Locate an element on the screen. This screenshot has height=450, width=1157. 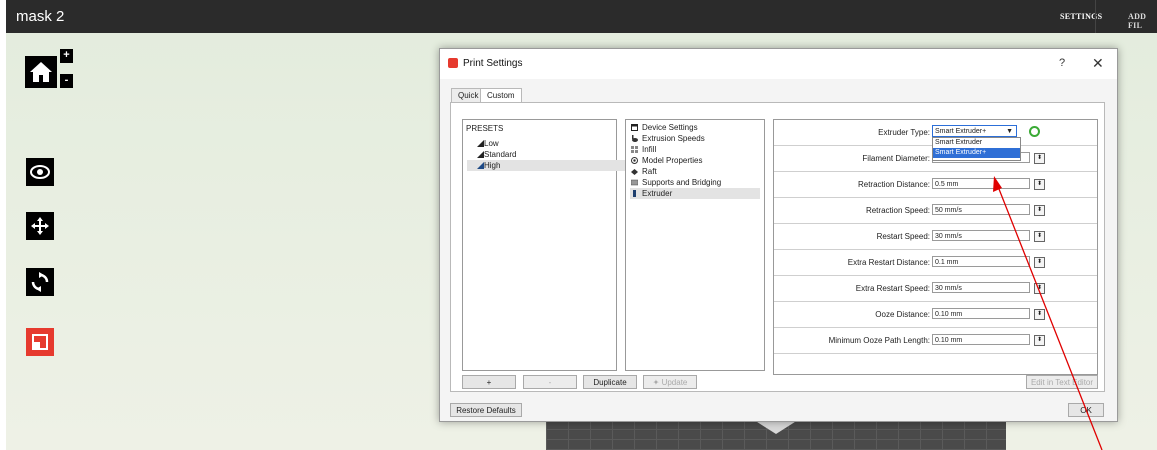
infill-icon is located at coordinates (634, 149).